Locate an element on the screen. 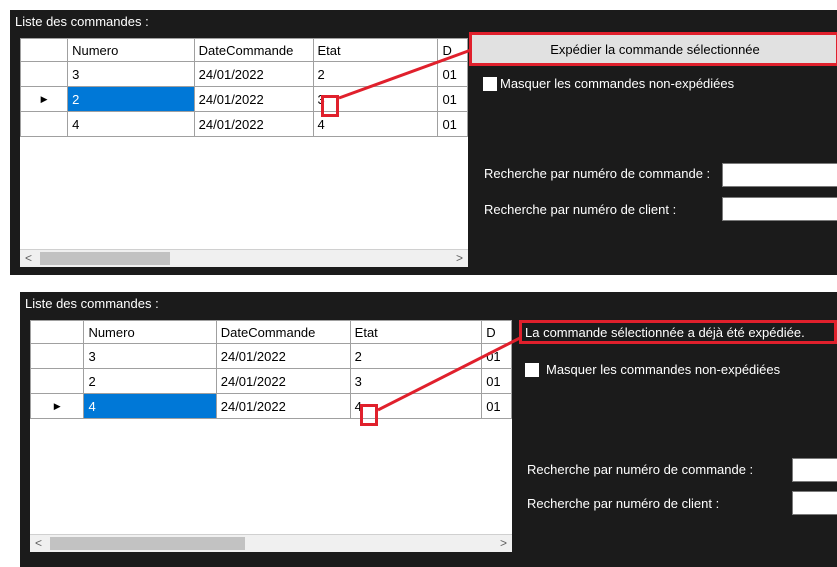  table-row: 2 24/01/2022 3 01 is located at coordinates (271, 381).